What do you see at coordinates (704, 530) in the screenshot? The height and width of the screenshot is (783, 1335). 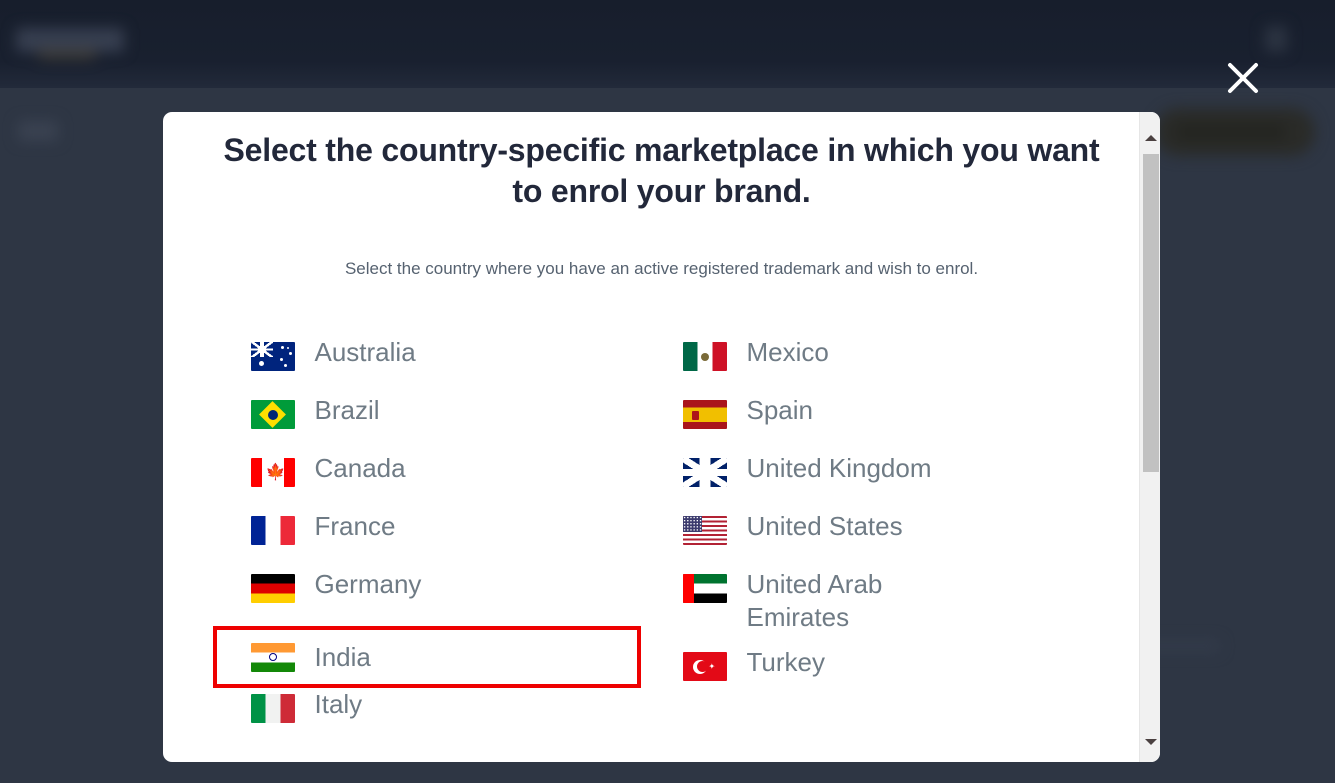 I see `flag-united-states-icon` at bounding box center [704, 530].